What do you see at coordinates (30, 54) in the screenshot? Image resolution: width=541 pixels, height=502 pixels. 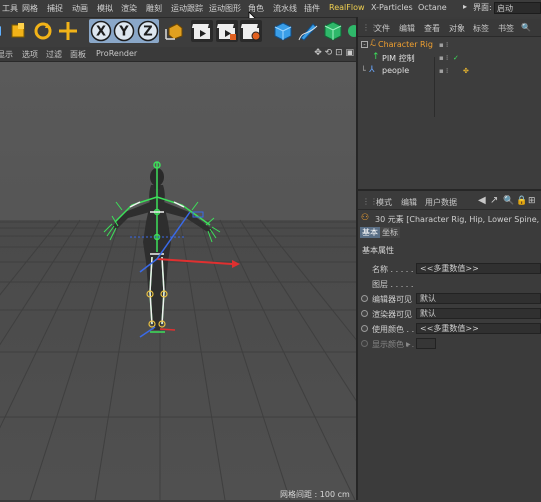 I see `viewport-menu-options: 选项` at bounding box center [30, 54].